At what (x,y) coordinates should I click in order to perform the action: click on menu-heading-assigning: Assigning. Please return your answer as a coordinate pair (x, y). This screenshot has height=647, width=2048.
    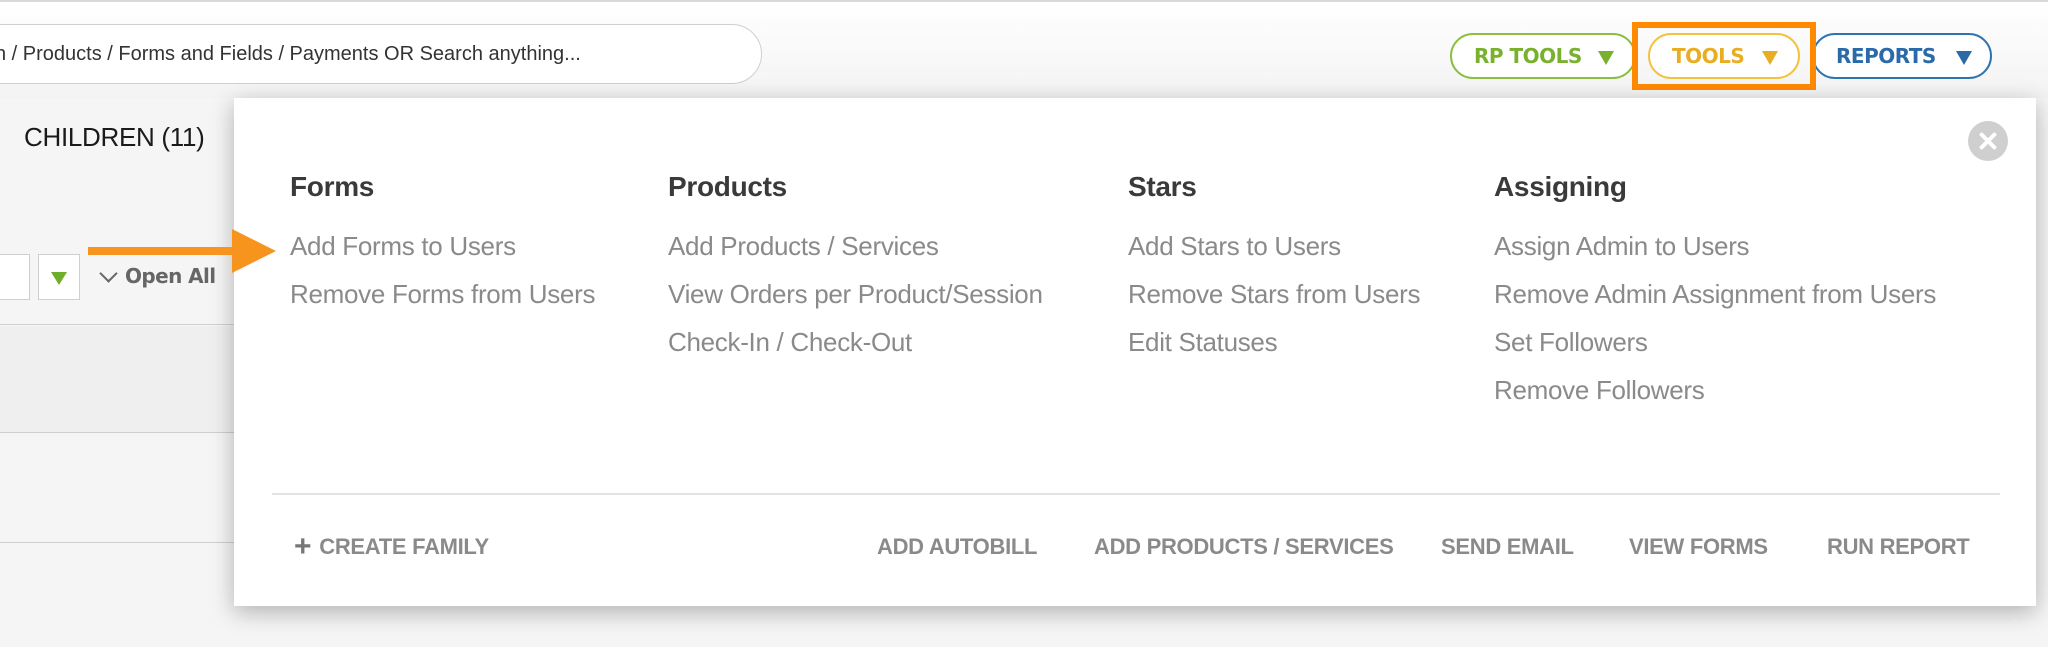
    Looking at the image, I should click on (1560, 186).